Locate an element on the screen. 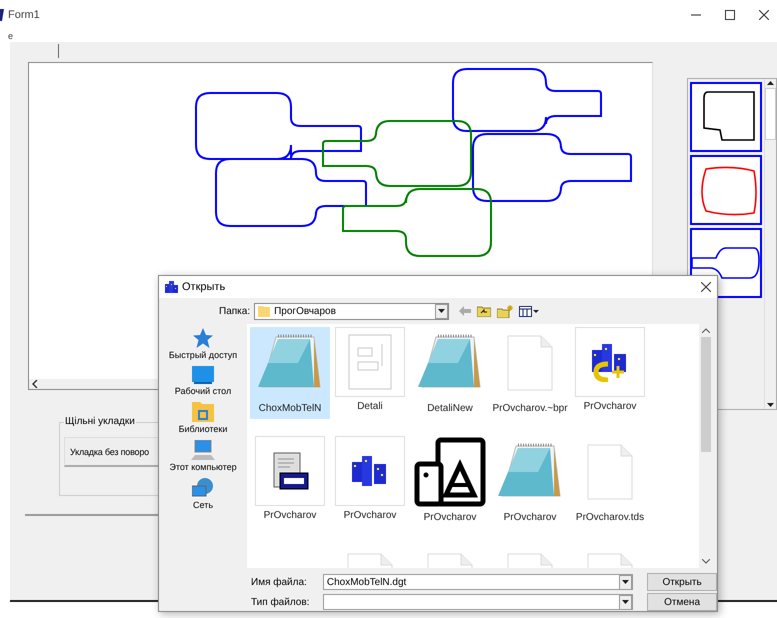 Image resolution: width=777 pixels, height=618 pixels. place-item: Библиотеки is located at coordinates (203, 418).